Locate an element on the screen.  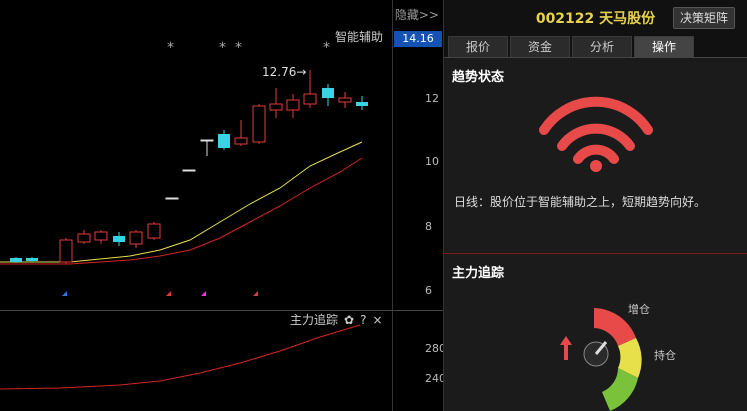
signal-marker-magenta is located at coordinates (203, 293).